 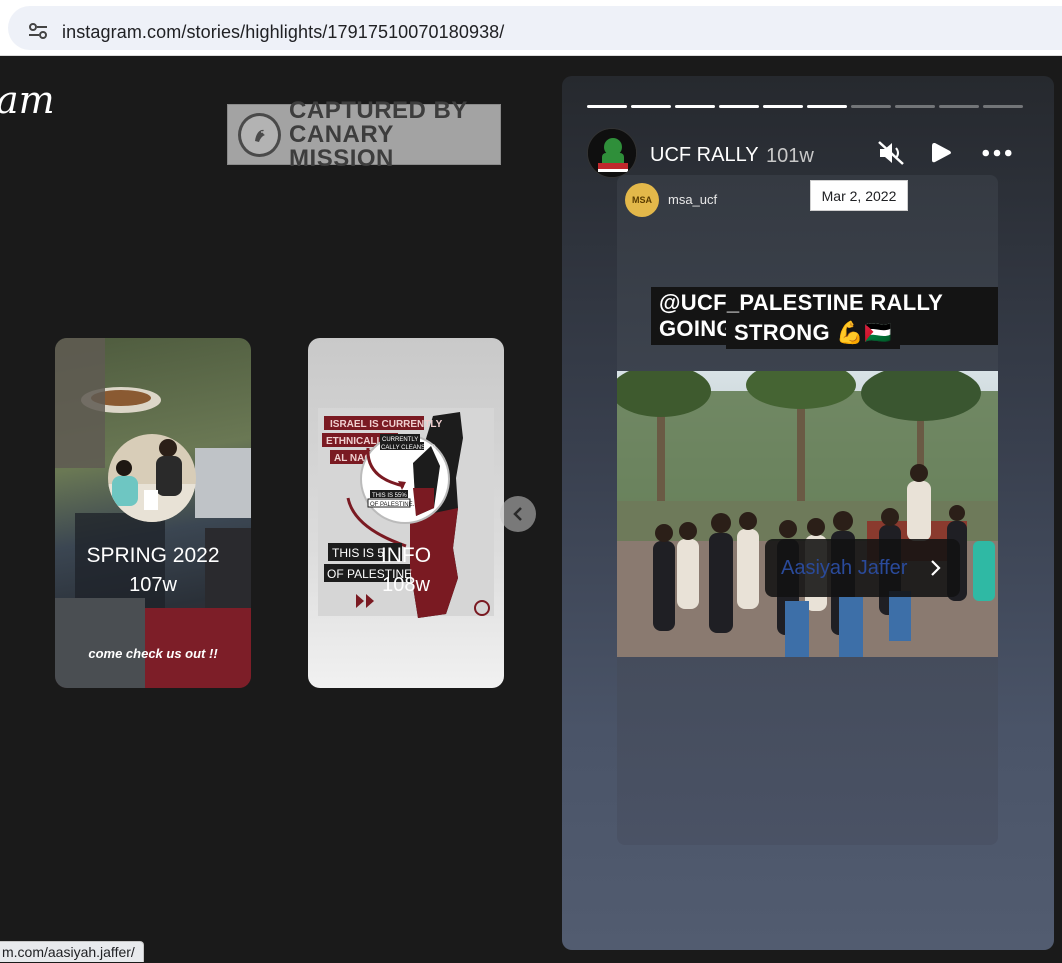 I want to click on link-status-bar: m.com/aasiyah.jaffer/, so click(x=72, y=951).